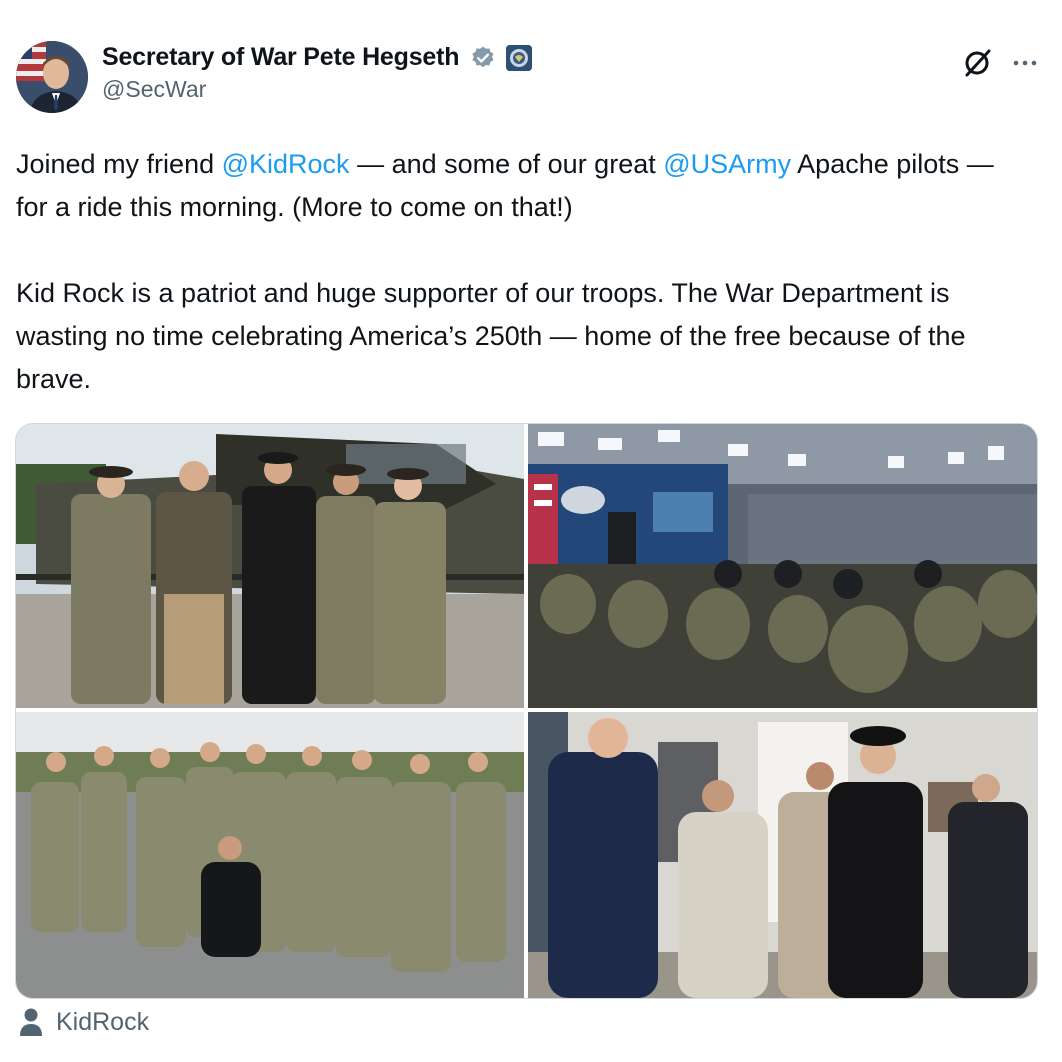 Image resolution: width=1062 pixels, height=1062 pixels. Describe the element at coordinates (270, 566) in the screenshot. I see `photo-group-apache-helicopter` at that location.